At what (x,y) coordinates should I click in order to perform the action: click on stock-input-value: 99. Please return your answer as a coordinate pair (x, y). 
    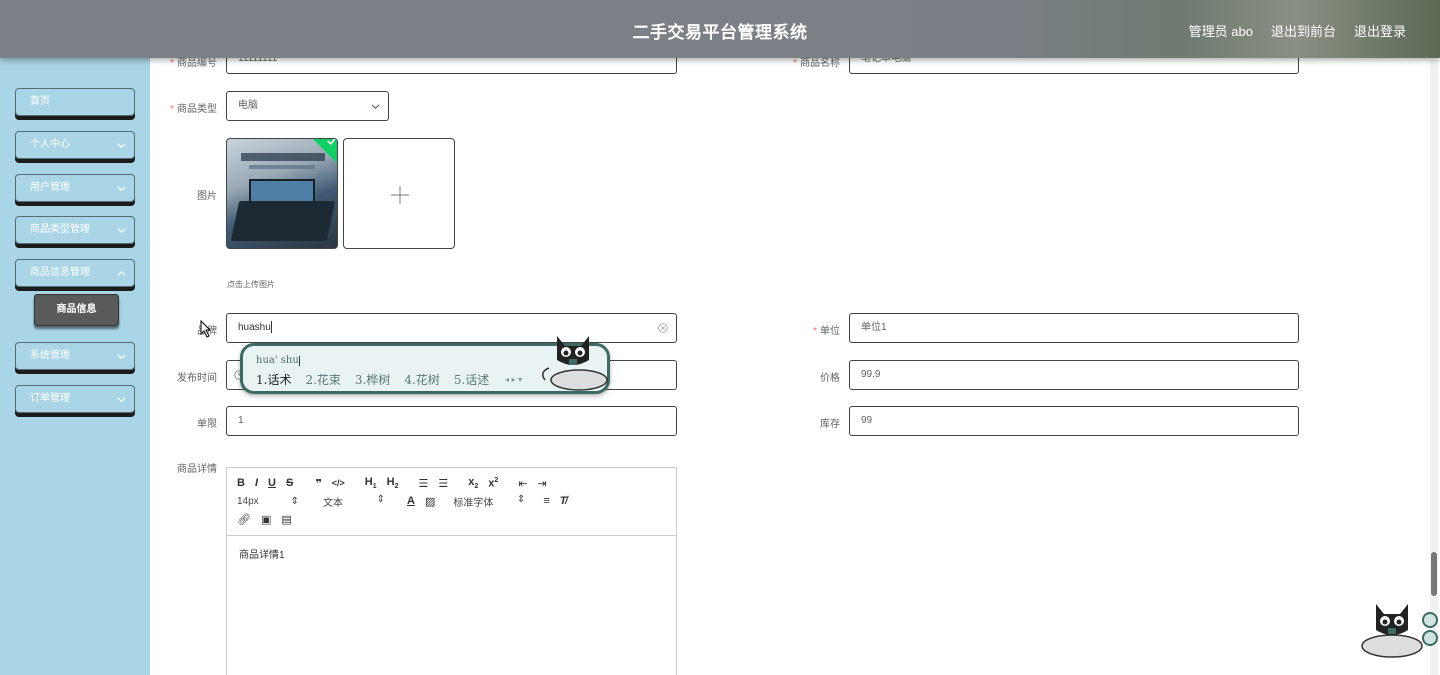
    Looking at the image, I should click on (867, 420).